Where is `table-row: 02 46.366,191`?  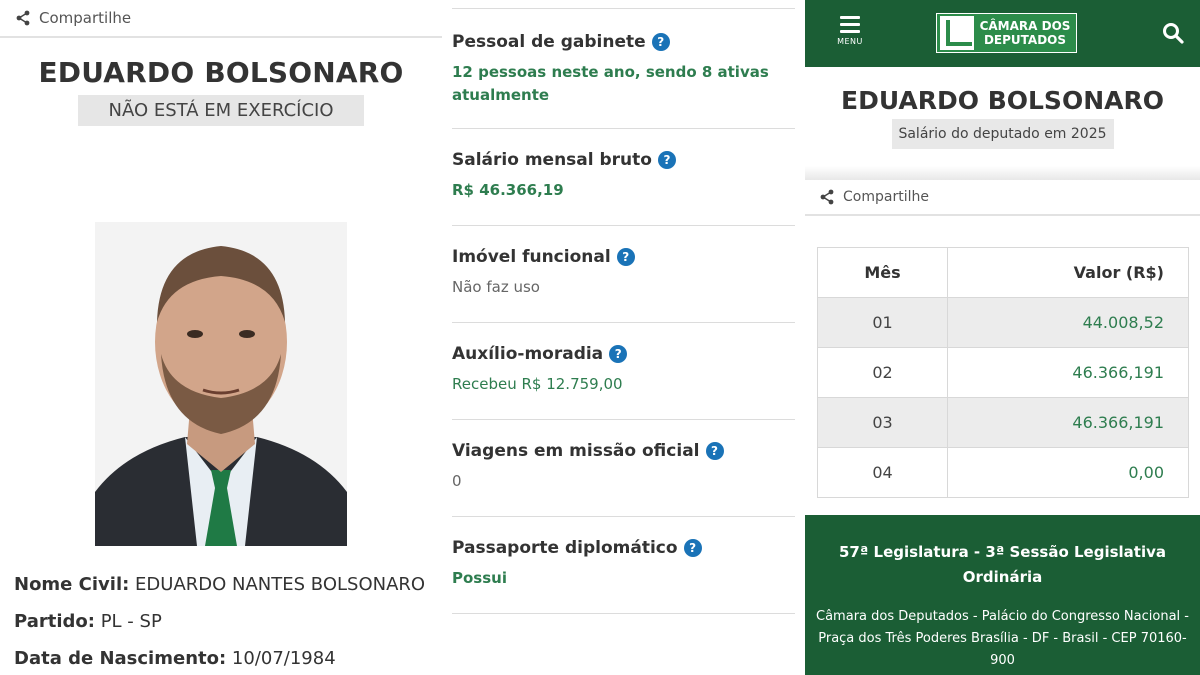 table-row: 02 46.366,191 is located at coordinates (1003, 372).